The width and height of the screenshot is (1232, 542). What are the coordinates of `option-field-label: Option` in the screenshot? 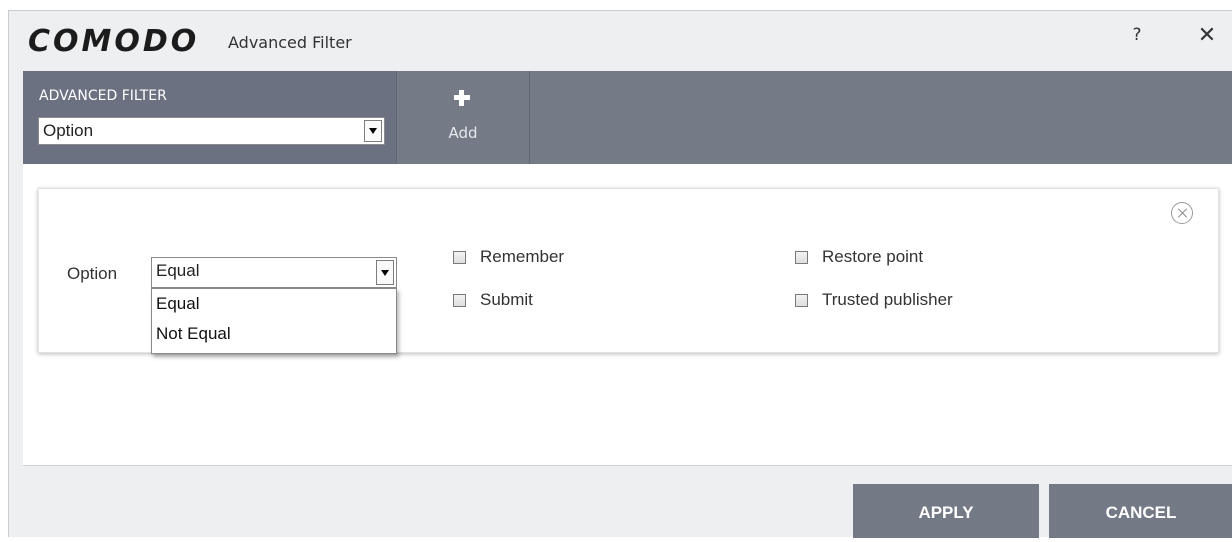 It's located at (92, 273).